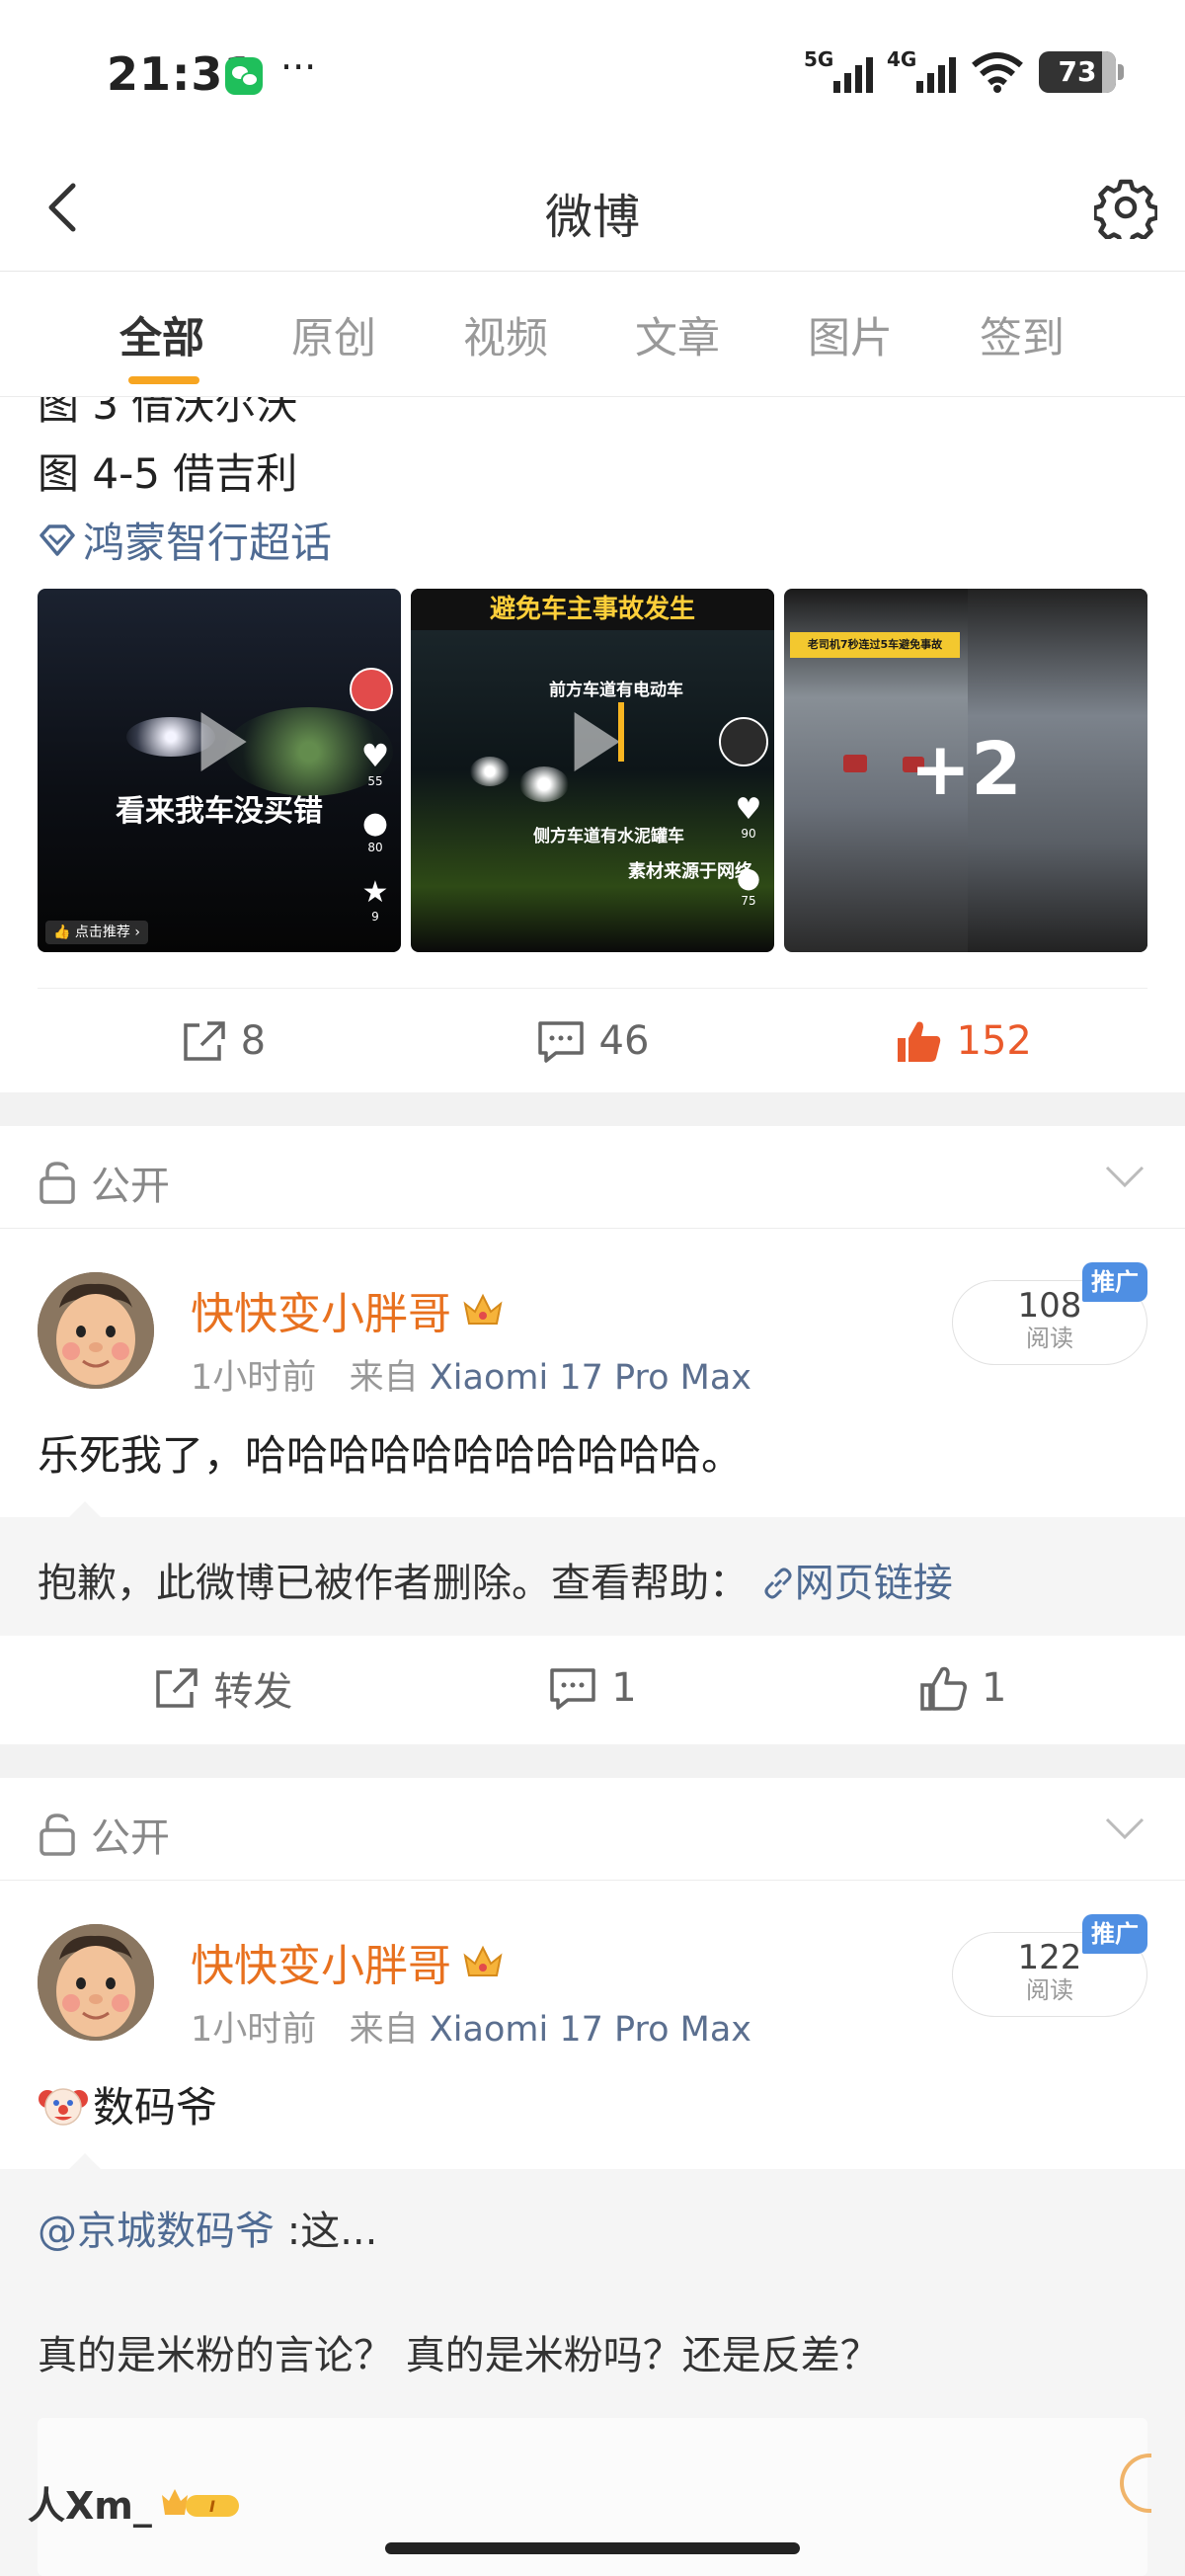  I want to click on feed-tabs: 全部 原创 视频 文章 图片 签到, so click(592, 335).